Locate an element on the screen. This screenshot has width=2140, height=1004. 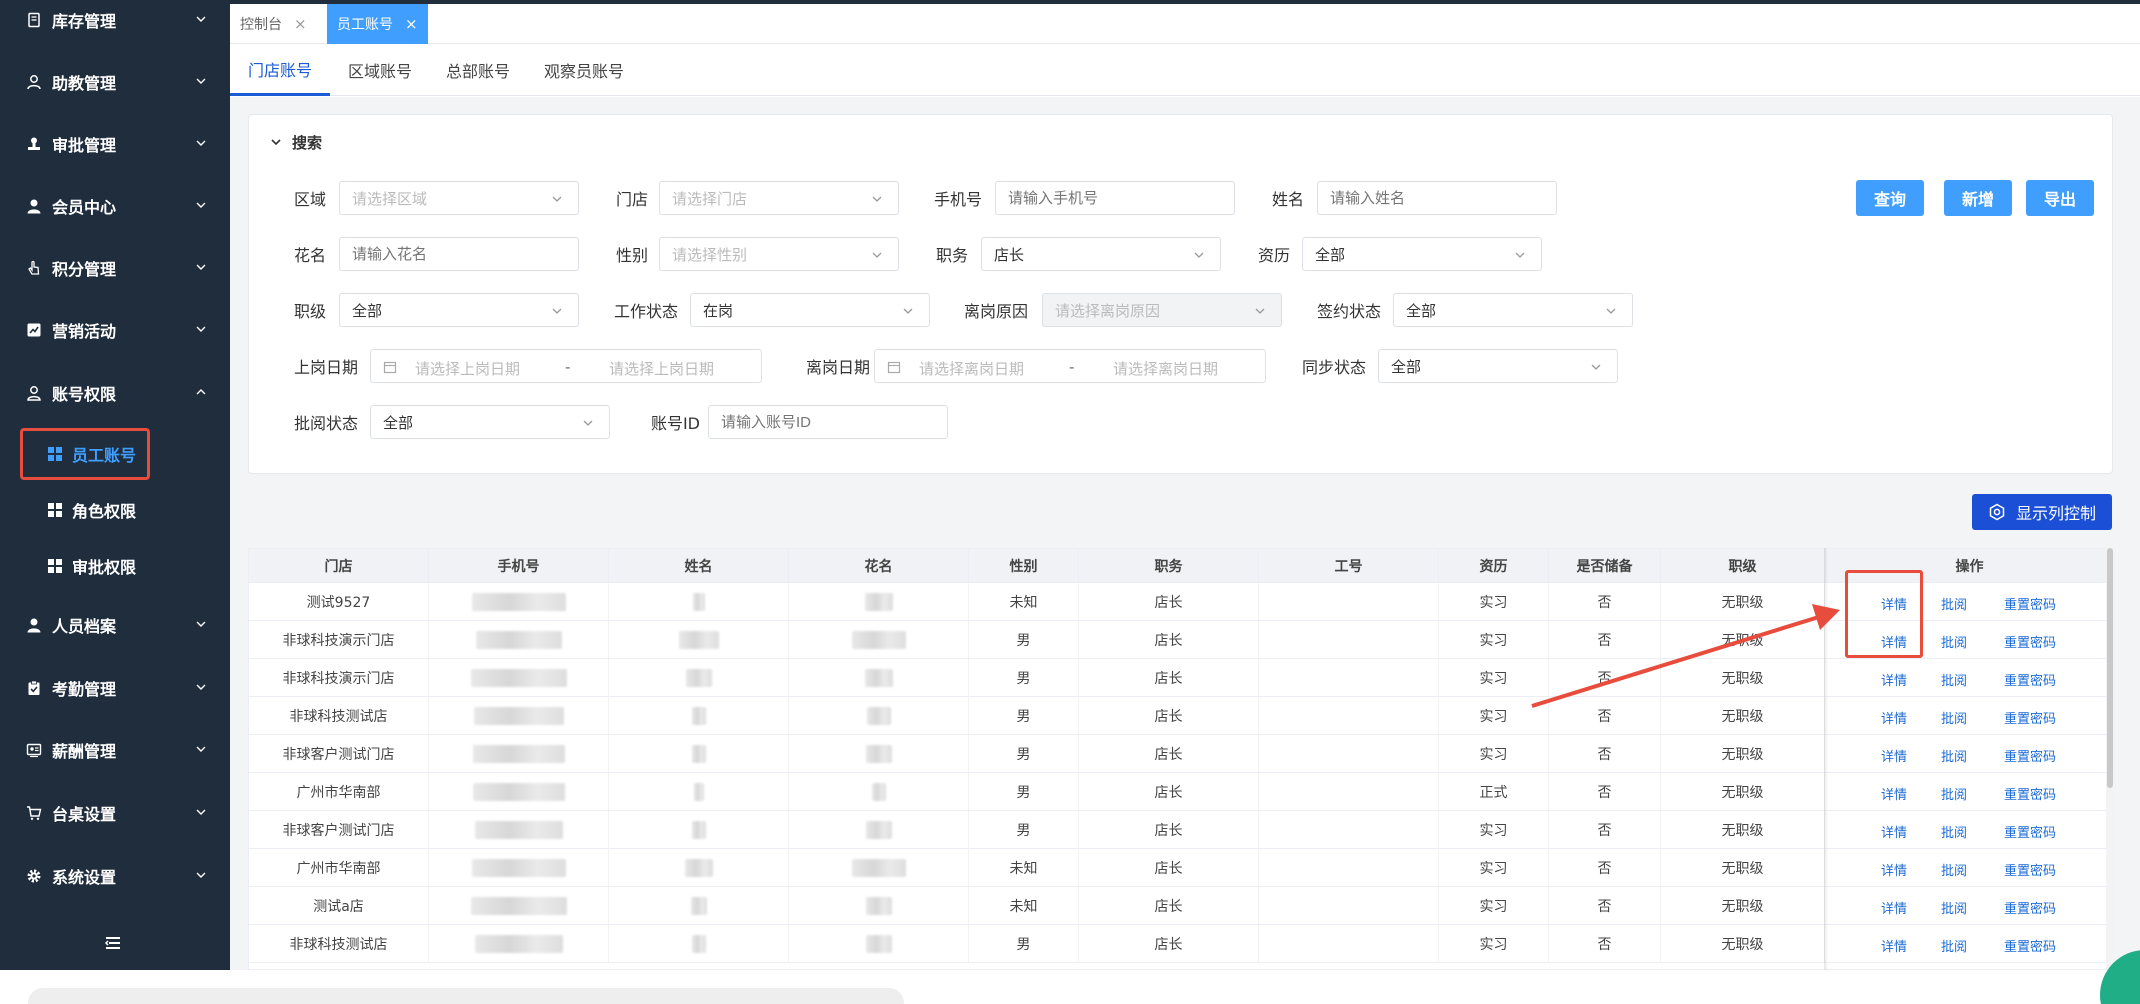
subtab-region-accounts: 区域账号 is located at coordinates (380, 70).